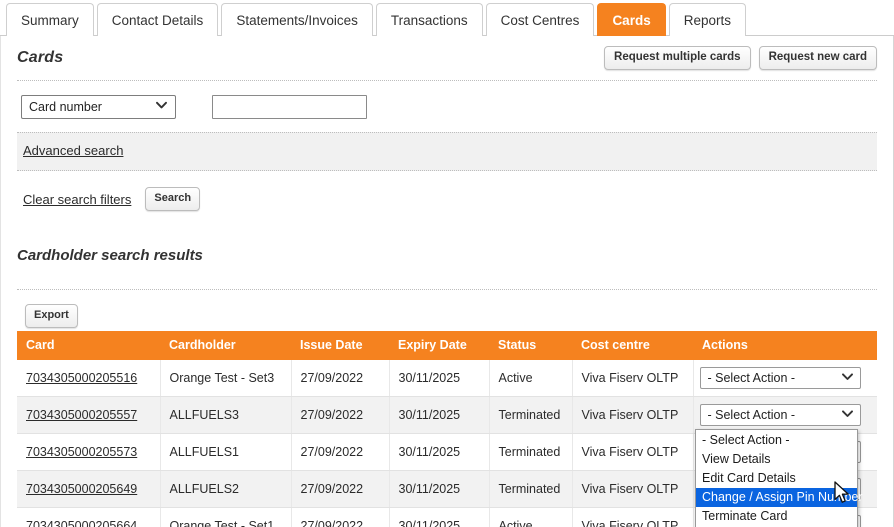 The image size is (894, 527). I want to click on tab-cost-centres: Cost Centres, so click(540, 19).